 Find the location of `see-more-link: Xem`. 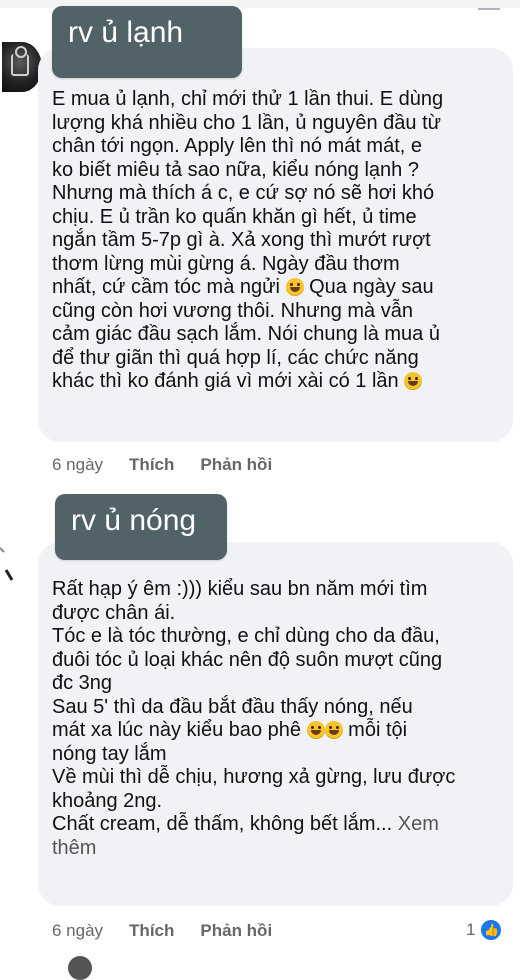

see-more-link: Xem is located at coordinates (418, 824).